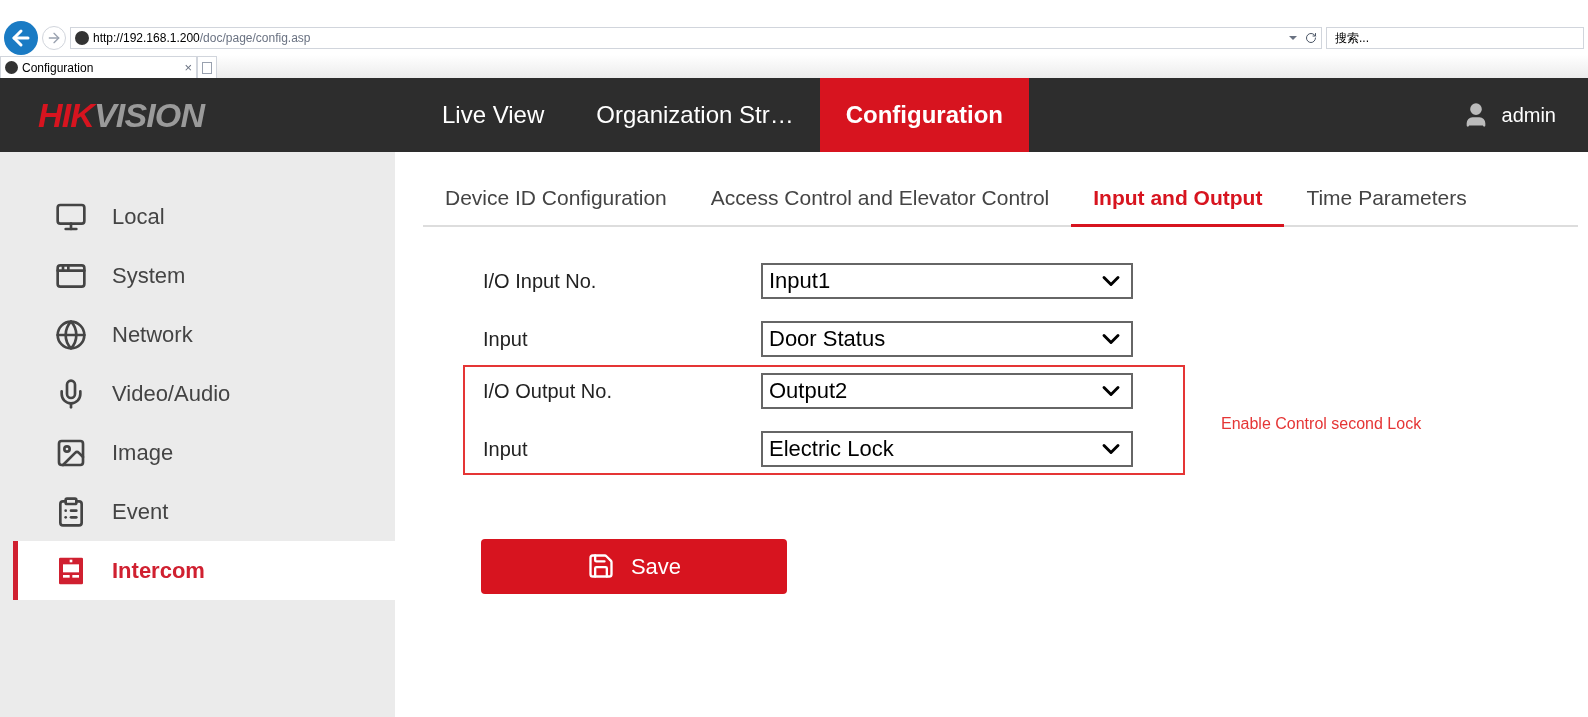 Image resolution: width=1588 pixels, height=717 pixels. What do you see at coordinates (122, 115) in the screenshot?
I see `logo: HIKVISION` at bounding box center [122, 115].